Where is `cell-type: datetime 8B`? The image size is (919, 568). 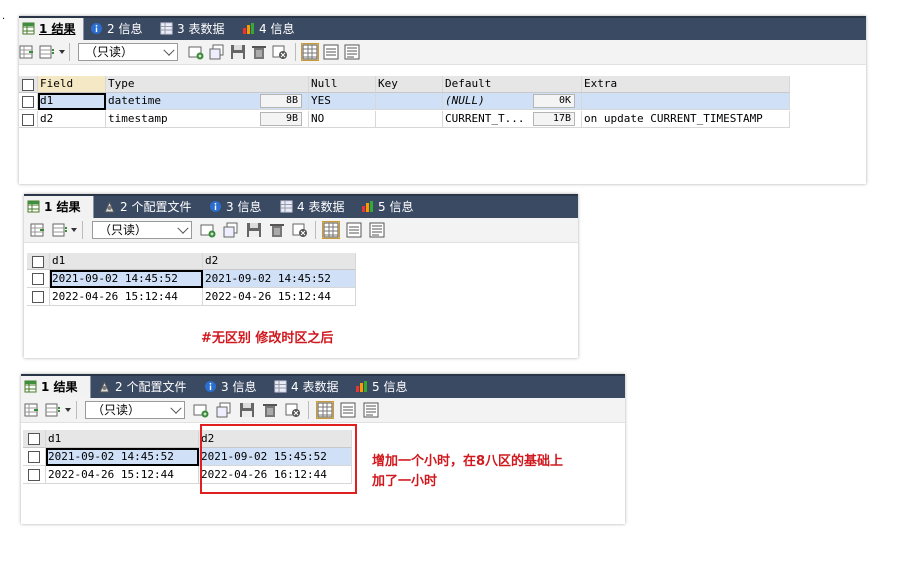
cell-type: datetime 8B is located at coordinates (207, 101).